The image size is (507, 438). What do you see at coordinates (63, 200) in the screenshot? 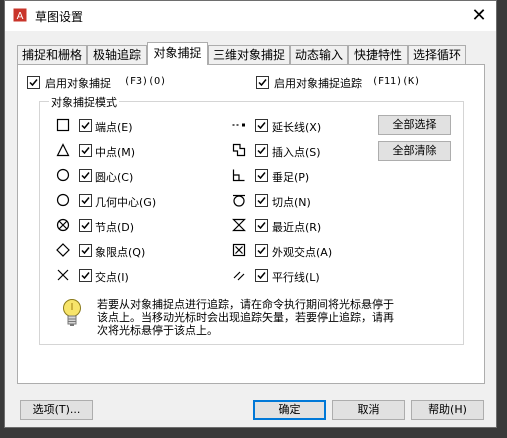
I see `circle-geometric-center-icon` at bounding box center [63, 200].